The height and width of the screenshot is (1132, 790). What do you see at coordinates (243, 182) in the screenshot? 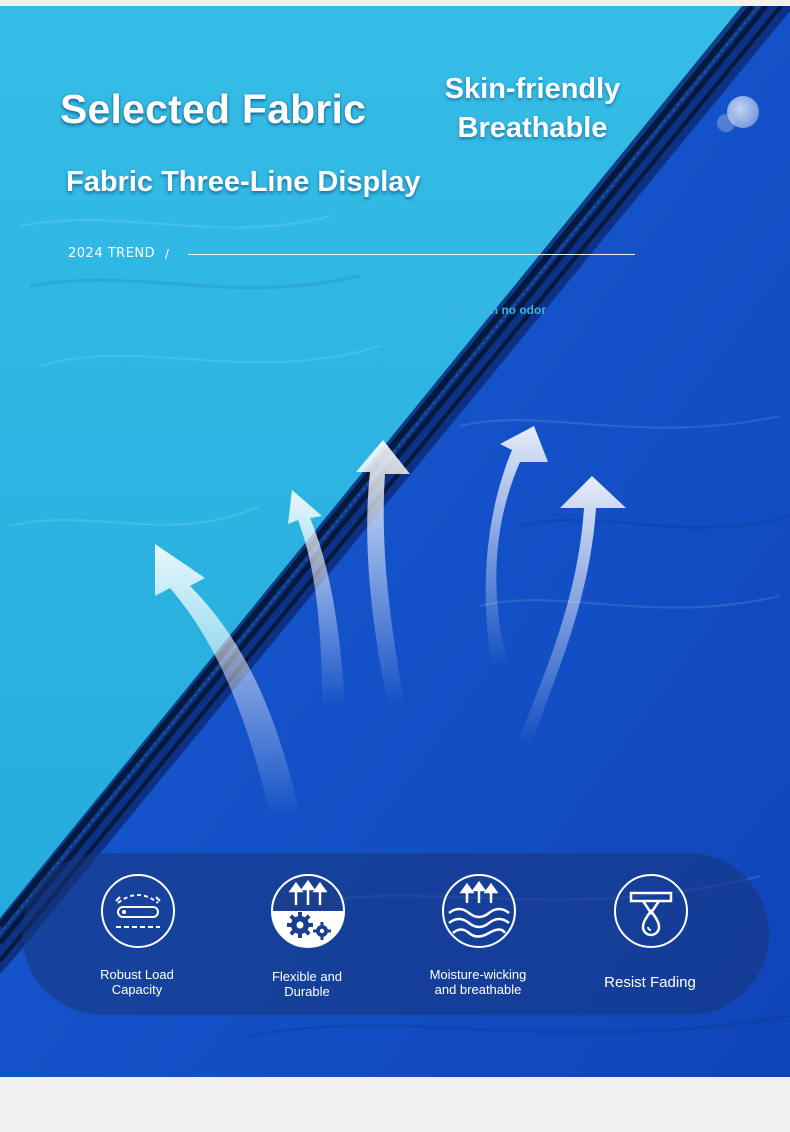
I see `subtitle: Fabric Three-Line Display` at bounding box center [243, 182].